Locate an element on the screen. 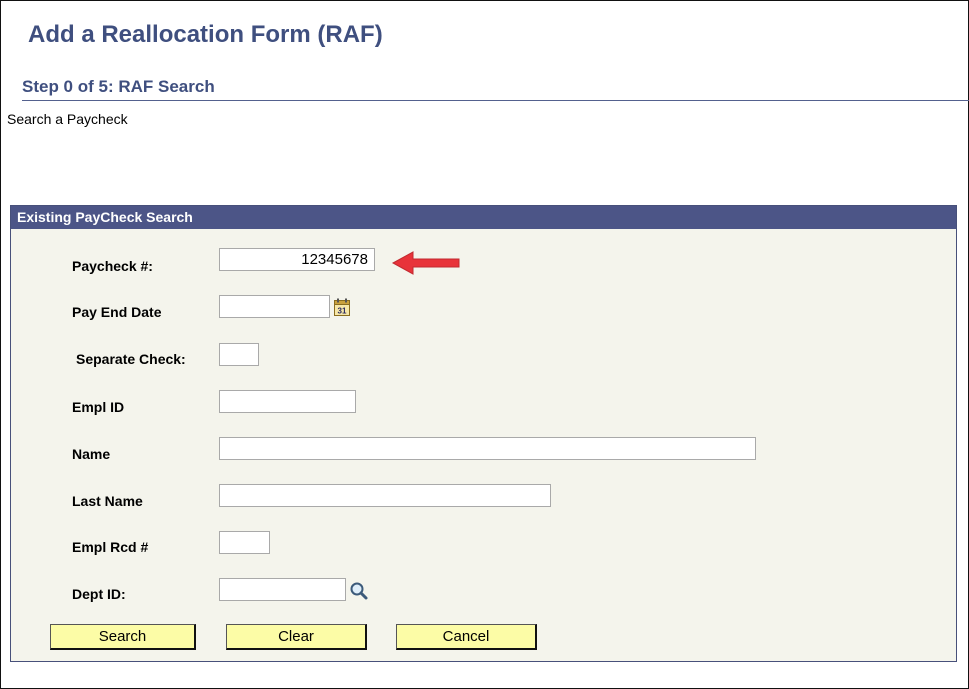  red-arrow-icon is located at coordinates (425, 263).